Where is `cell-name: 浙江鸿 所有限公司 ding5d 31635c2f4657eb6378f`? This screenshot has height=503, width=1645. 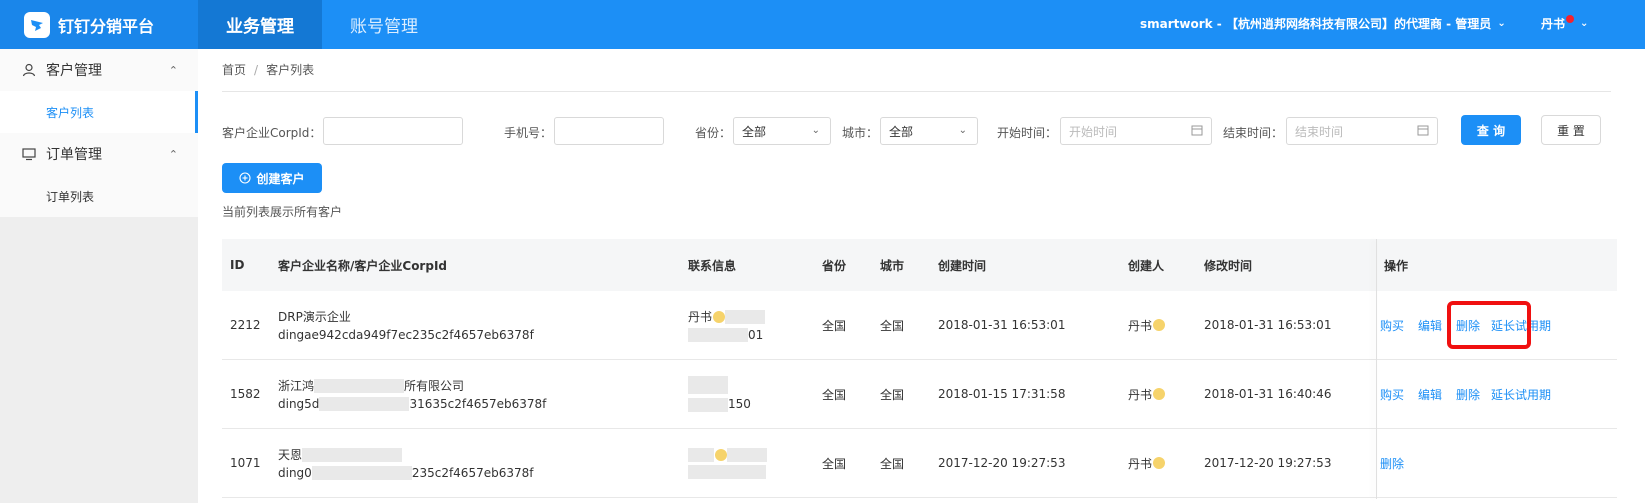 cell-name: 浙江鸿 所有限公司 ding5d 31635c2f4657eb6378f is located at coordinates (412, 394).